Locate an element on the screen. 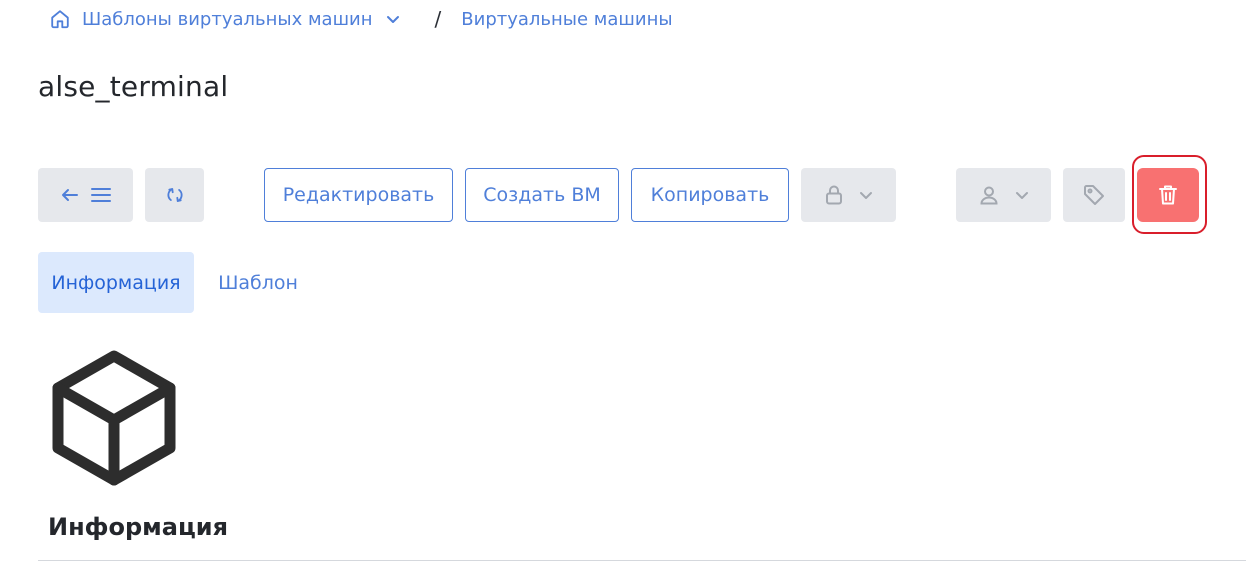 The height and width of the screenshot is (566, 1246). refresh-icon is located at coordinates (175, 195).